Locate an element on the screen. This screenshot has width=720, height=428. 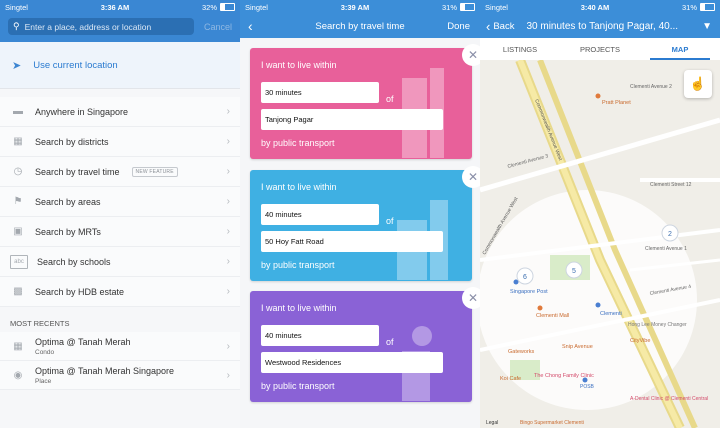
clock-icon: ◷ is located at coordinates (18, 171).